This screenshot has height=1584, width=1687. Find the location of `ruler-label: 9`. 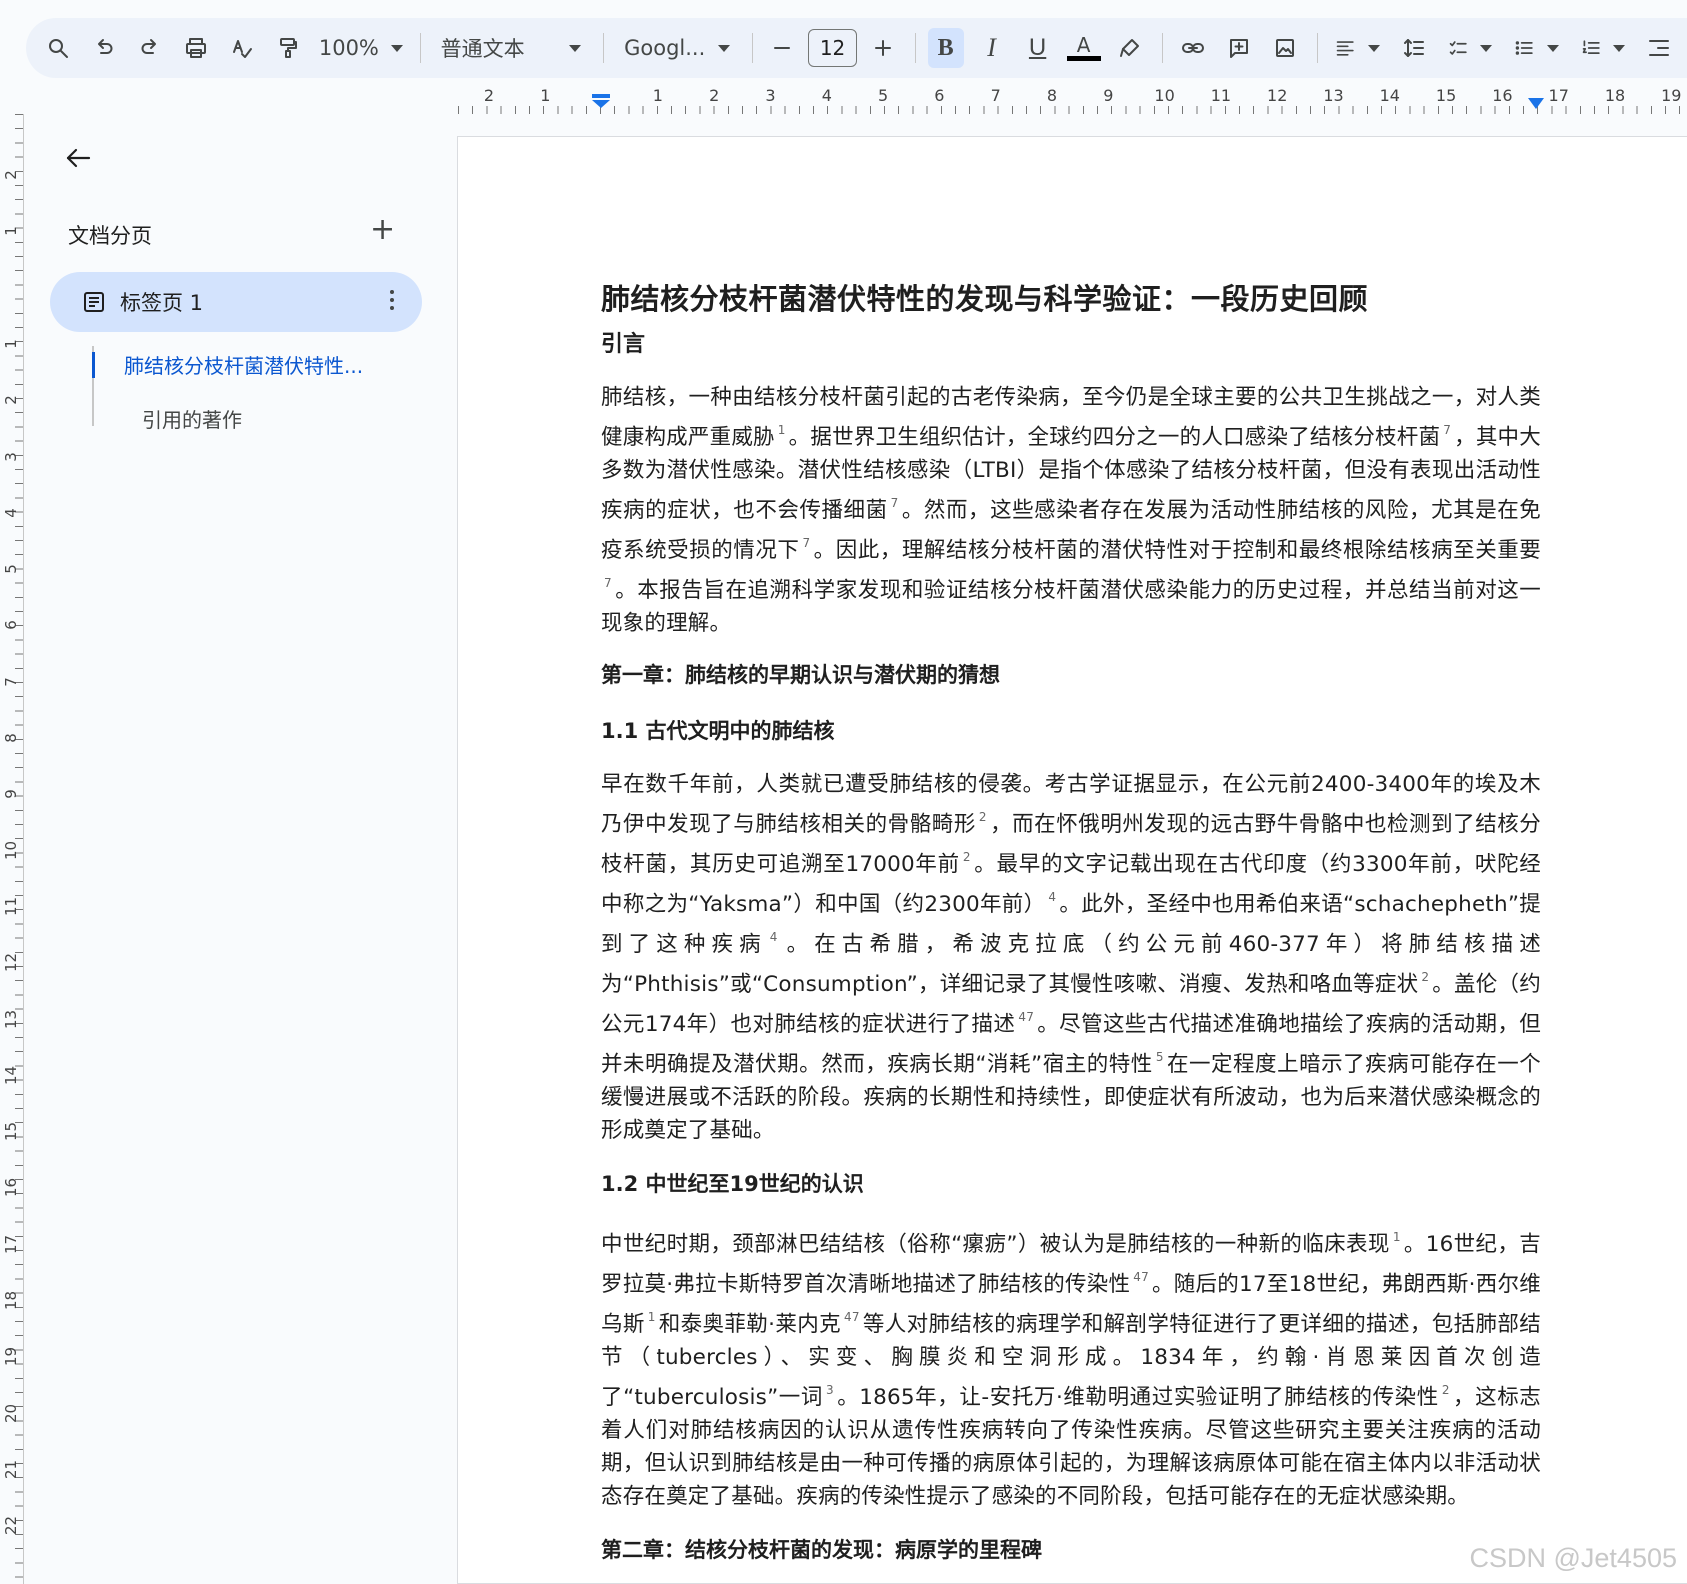

ruler-label: 9 is located at coordinates (1108, 95).